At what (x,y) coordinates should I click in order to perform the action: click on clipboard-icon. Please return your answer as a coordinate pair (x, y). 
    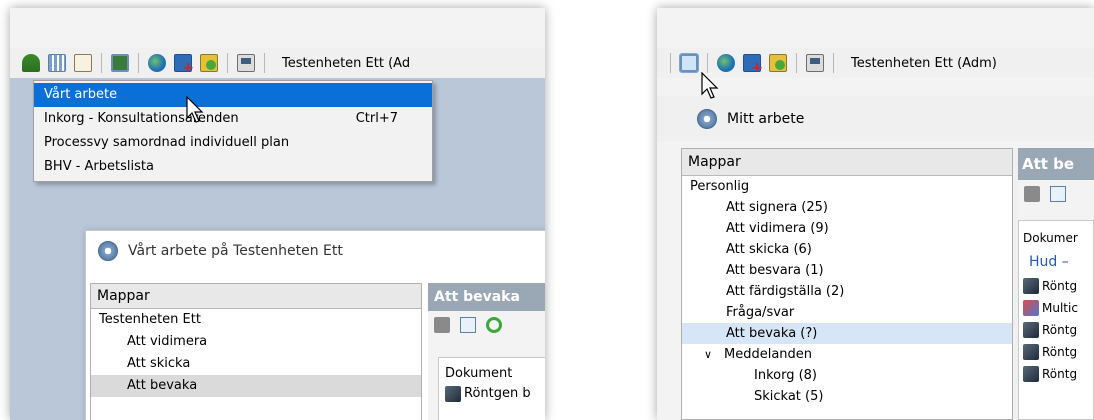
    Looking at the image, I should click on (83, 63).